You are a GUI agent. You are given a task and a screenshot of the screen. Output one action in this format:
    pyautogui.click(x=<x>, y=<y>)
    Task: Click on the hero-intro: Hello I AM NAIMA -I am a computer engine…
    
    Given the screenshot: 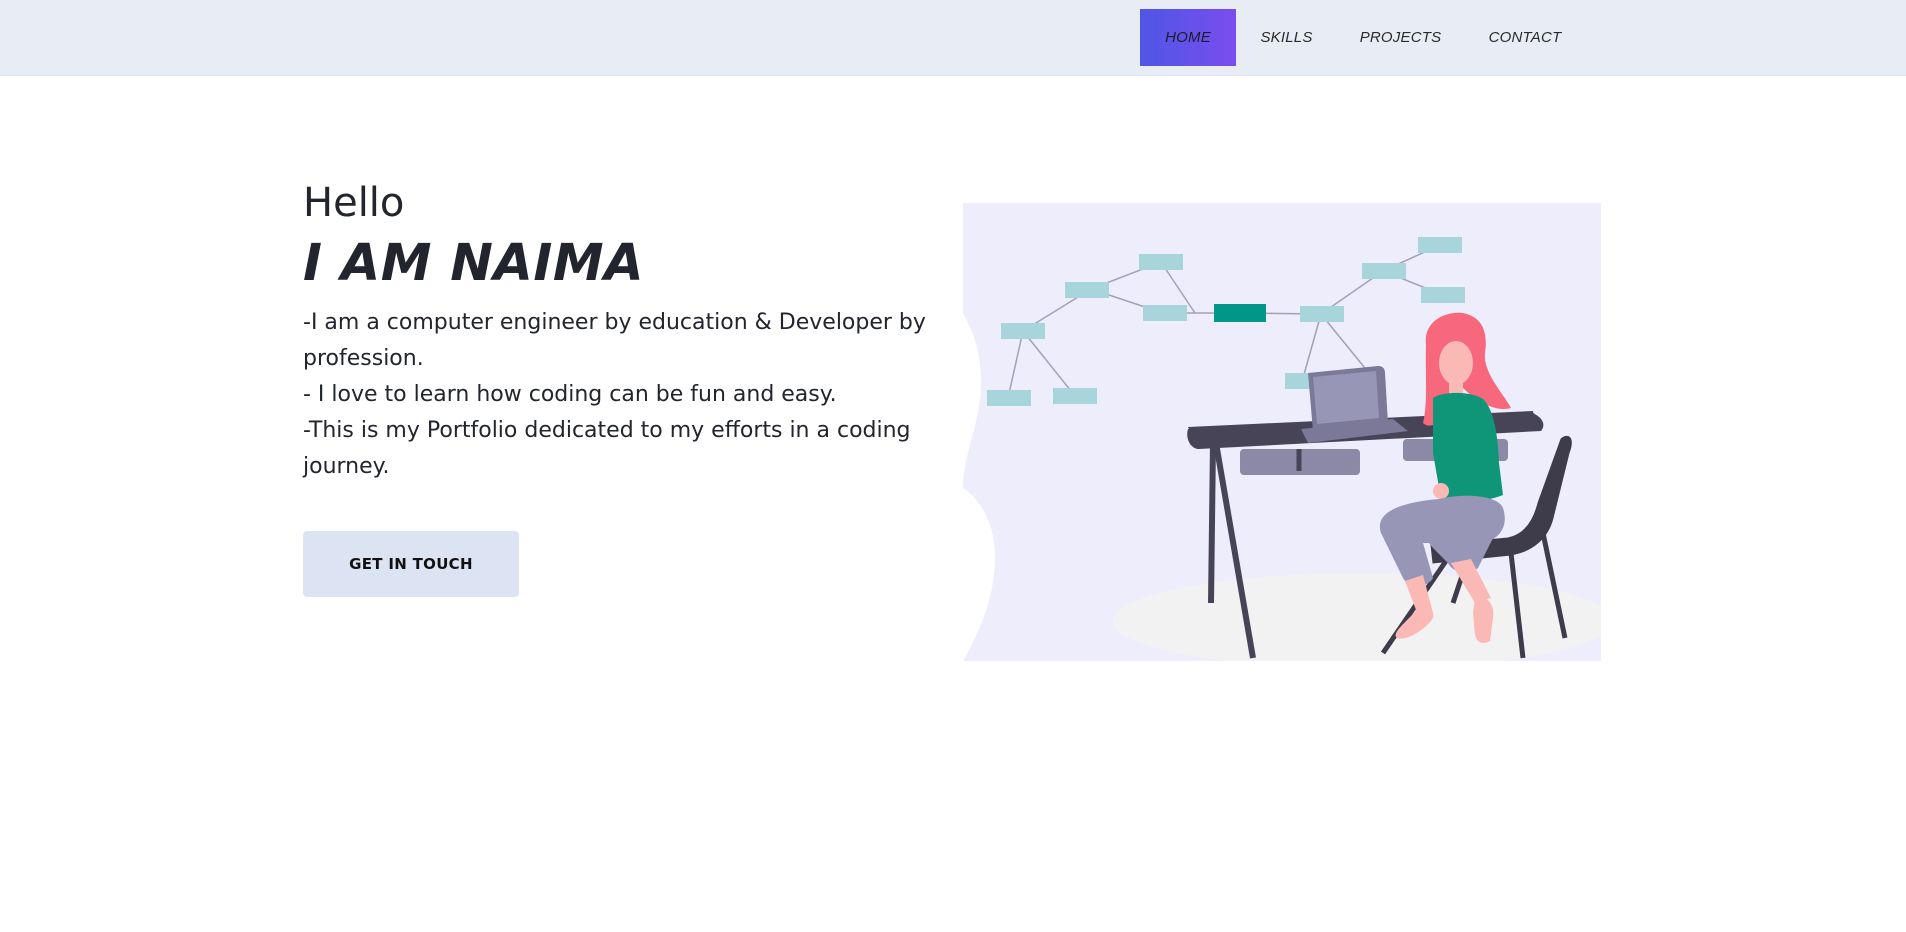 What is the action you would take?
    pyautogui.click(x=623, y=330)
    